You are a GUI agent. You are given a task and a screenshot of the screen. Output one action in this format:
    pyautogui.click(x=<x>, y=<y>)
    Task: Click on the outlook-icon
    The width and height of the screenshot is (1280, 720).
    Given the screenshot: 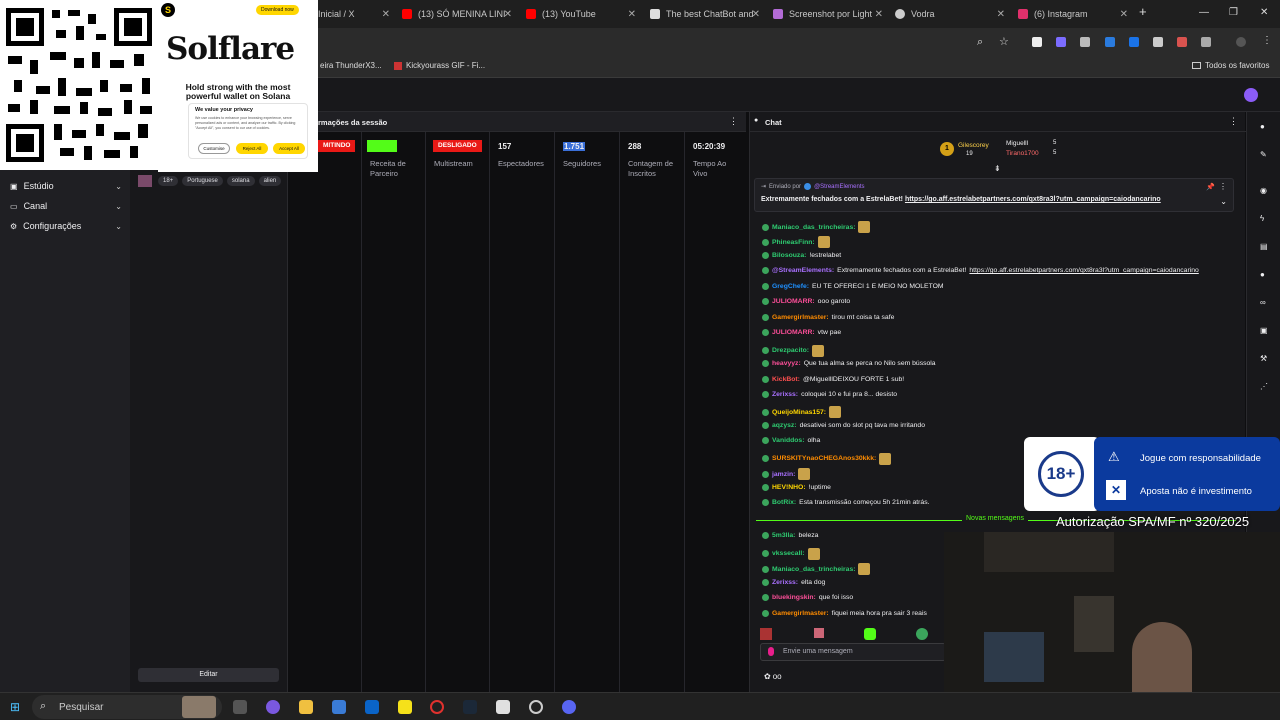 What is the action you would take?
    pyautogui.click(x=372, y=707)
    